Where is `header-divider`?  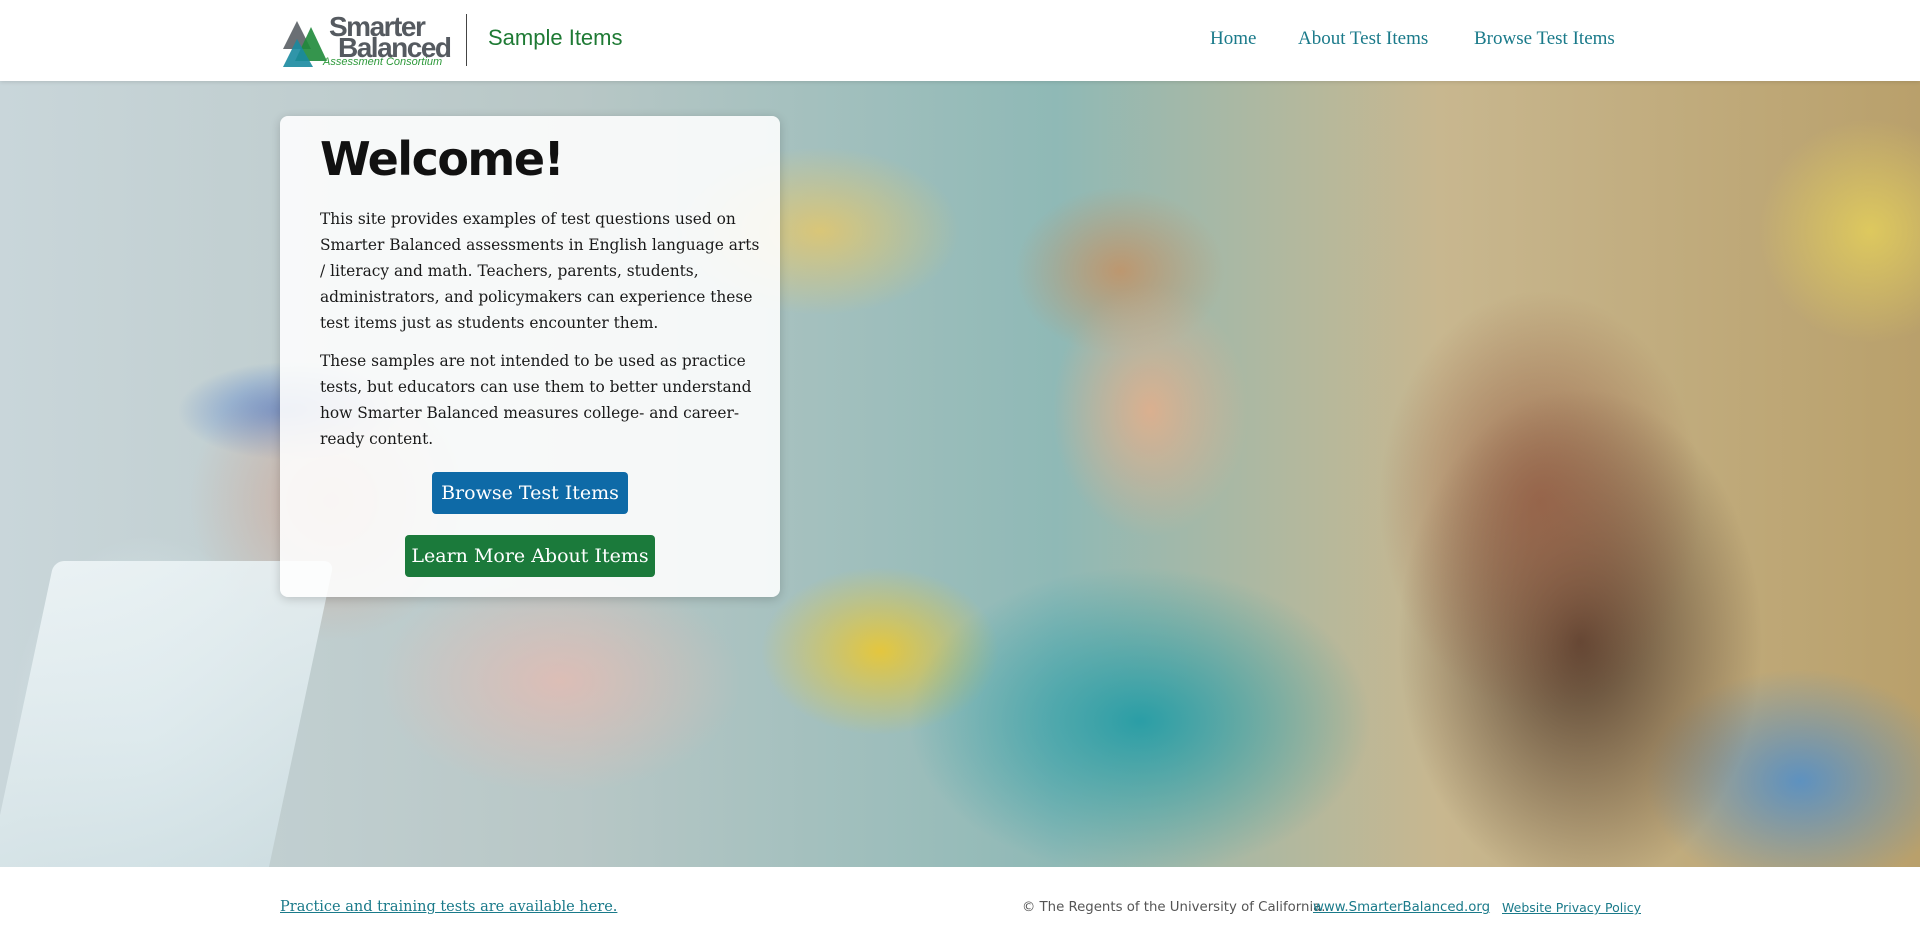
header-divider is located at coordinates (466, 40).